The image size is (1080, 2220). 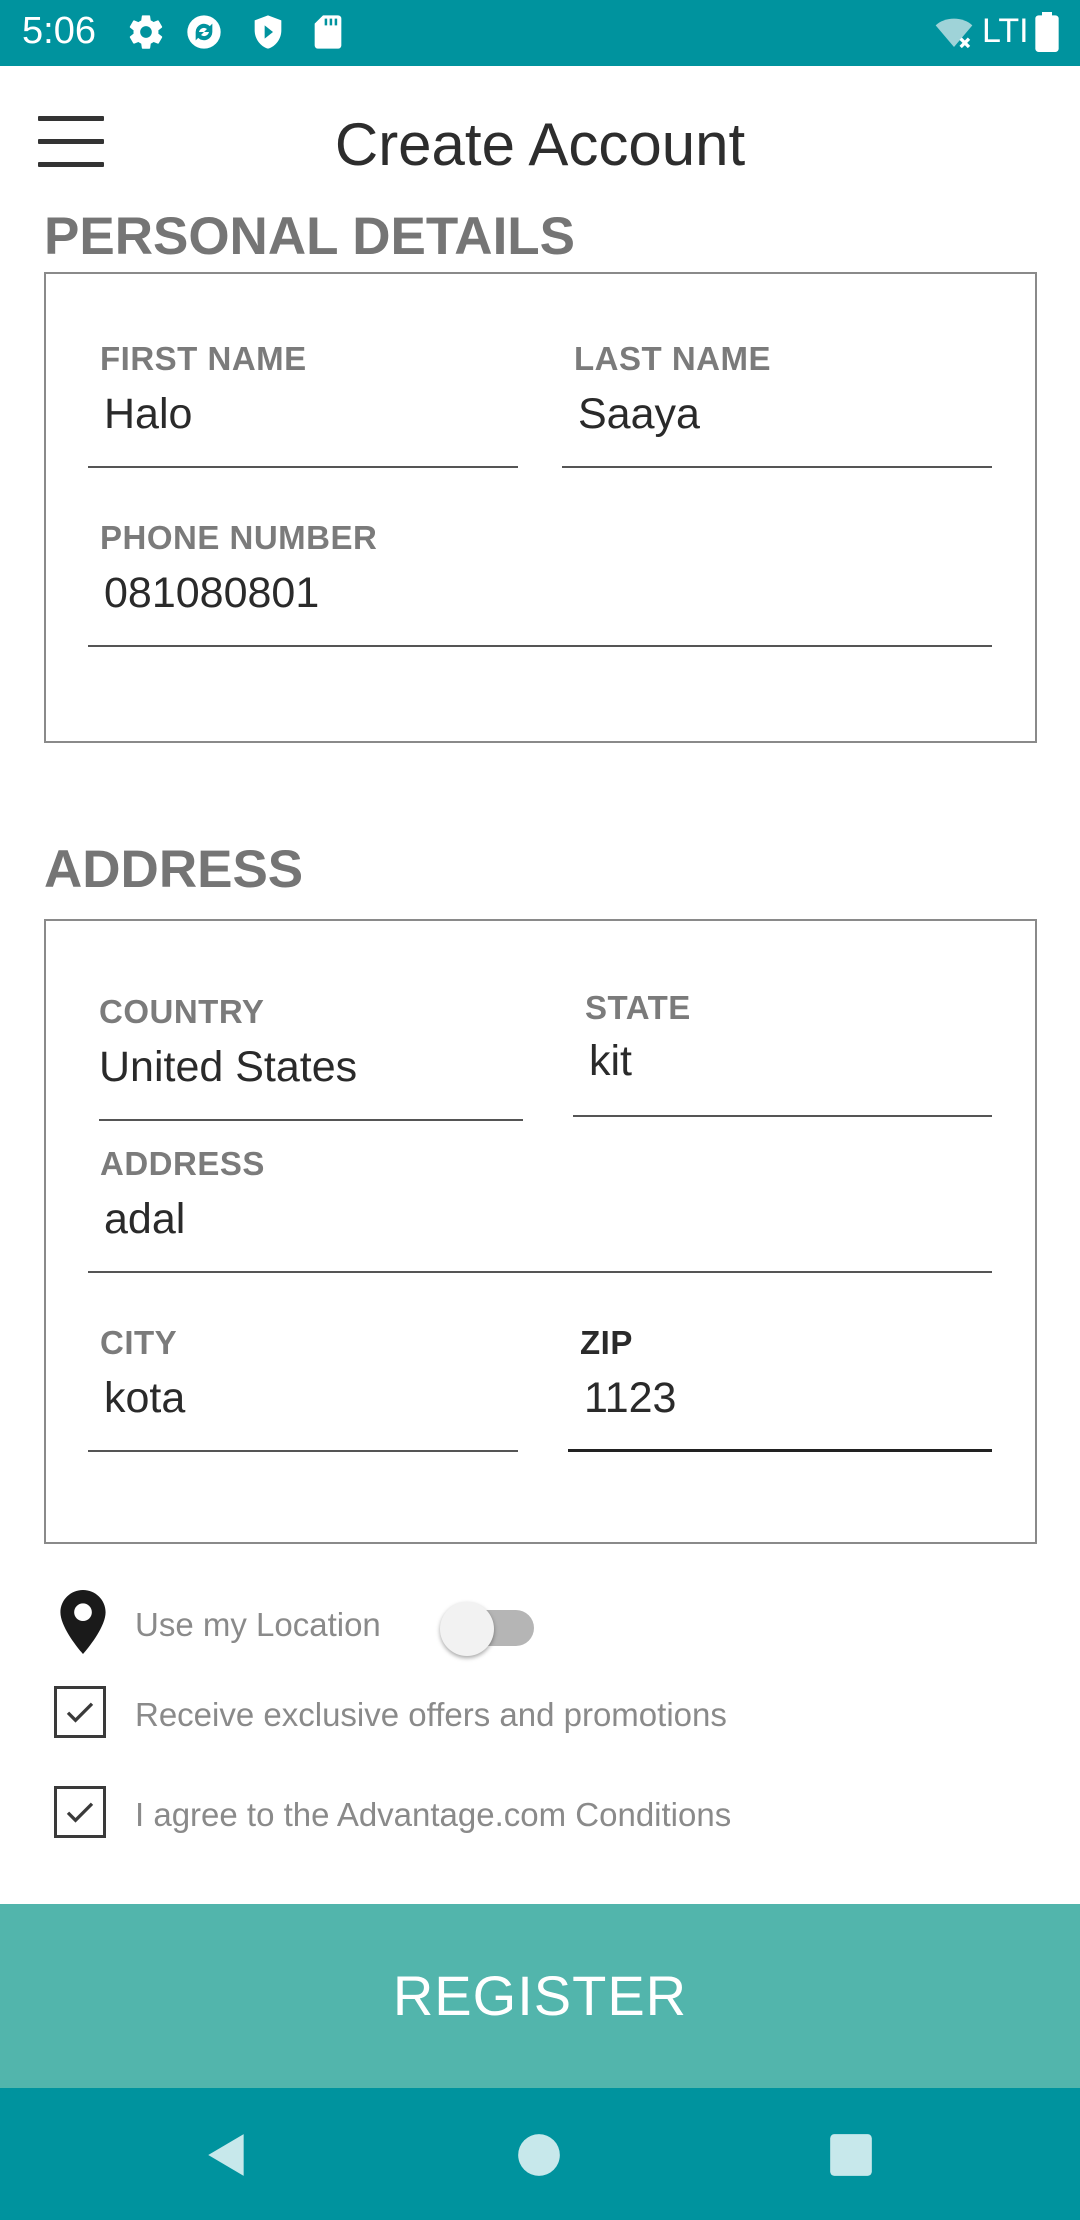 I want to click on address-field: ADDRESS adal, so click(x=540, y=1210).